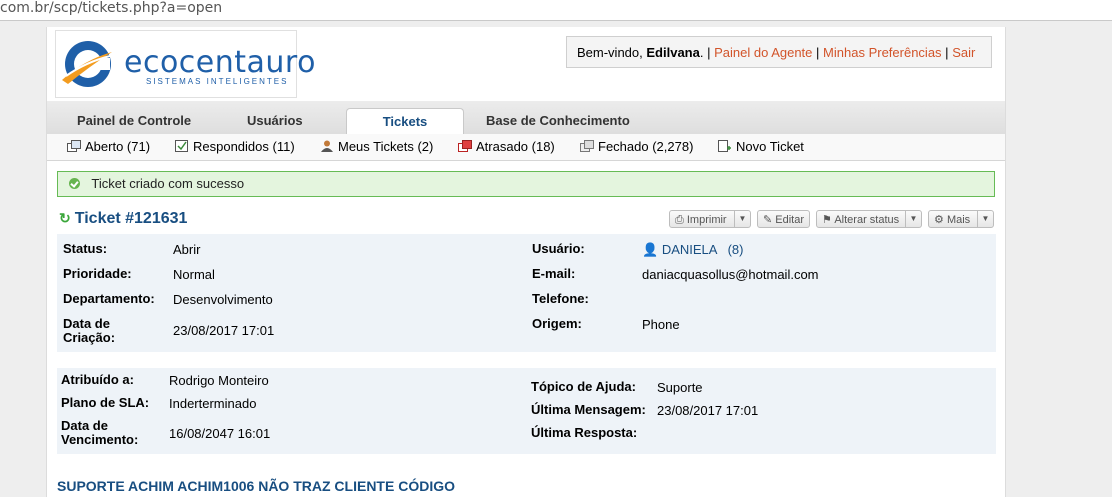  I want to click on department-label: Departamento:, so click(109, 298).